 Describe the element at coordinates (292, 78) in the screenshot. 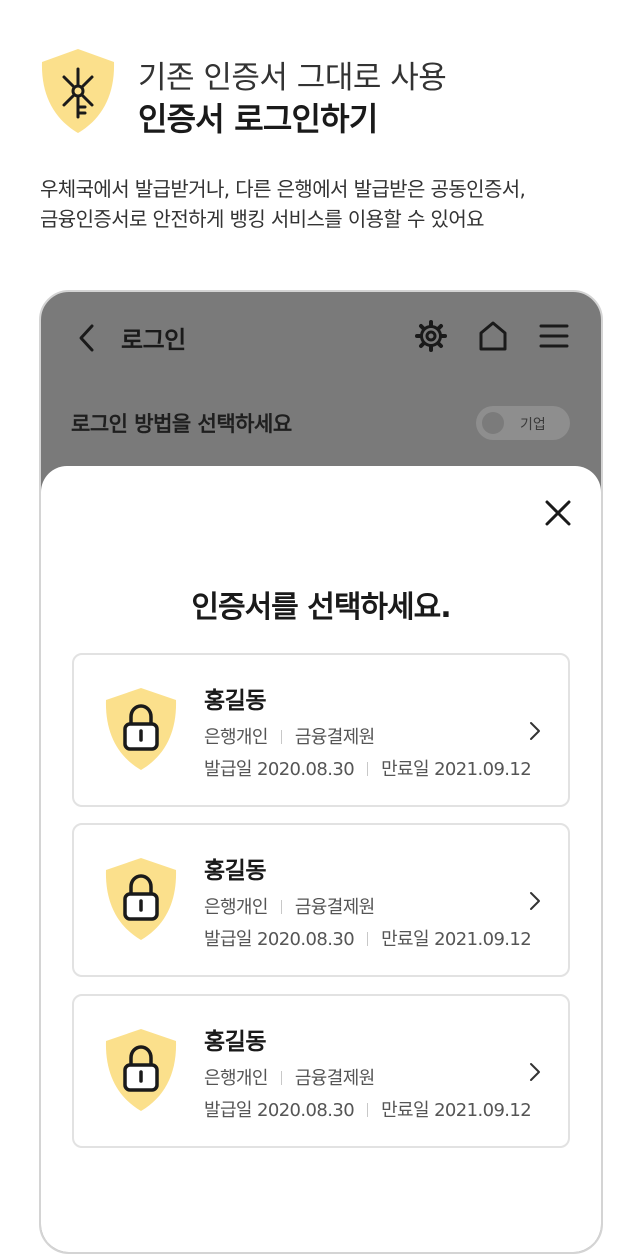

I see `hero-subtitle: 기존 인증서 그대로 사용` at that location.